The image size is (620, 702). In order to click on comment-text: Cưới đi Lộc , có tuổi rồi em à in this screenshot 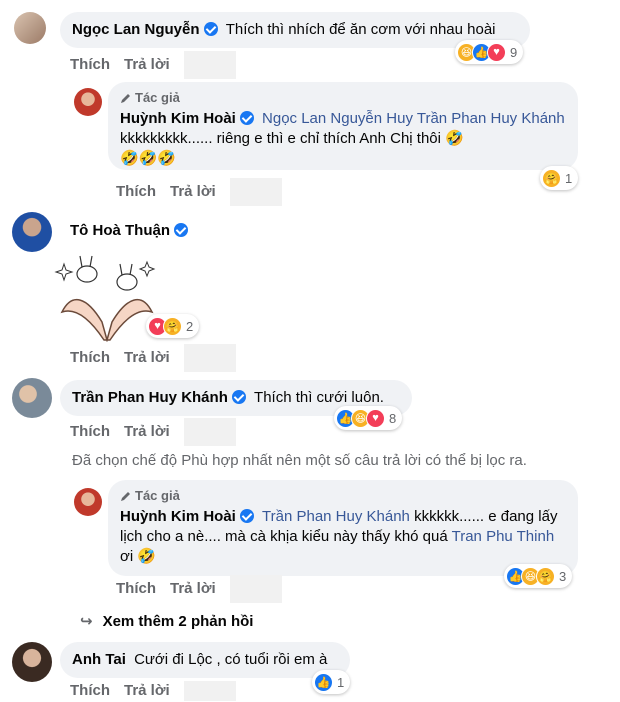, I will do `click(231, 659)`.